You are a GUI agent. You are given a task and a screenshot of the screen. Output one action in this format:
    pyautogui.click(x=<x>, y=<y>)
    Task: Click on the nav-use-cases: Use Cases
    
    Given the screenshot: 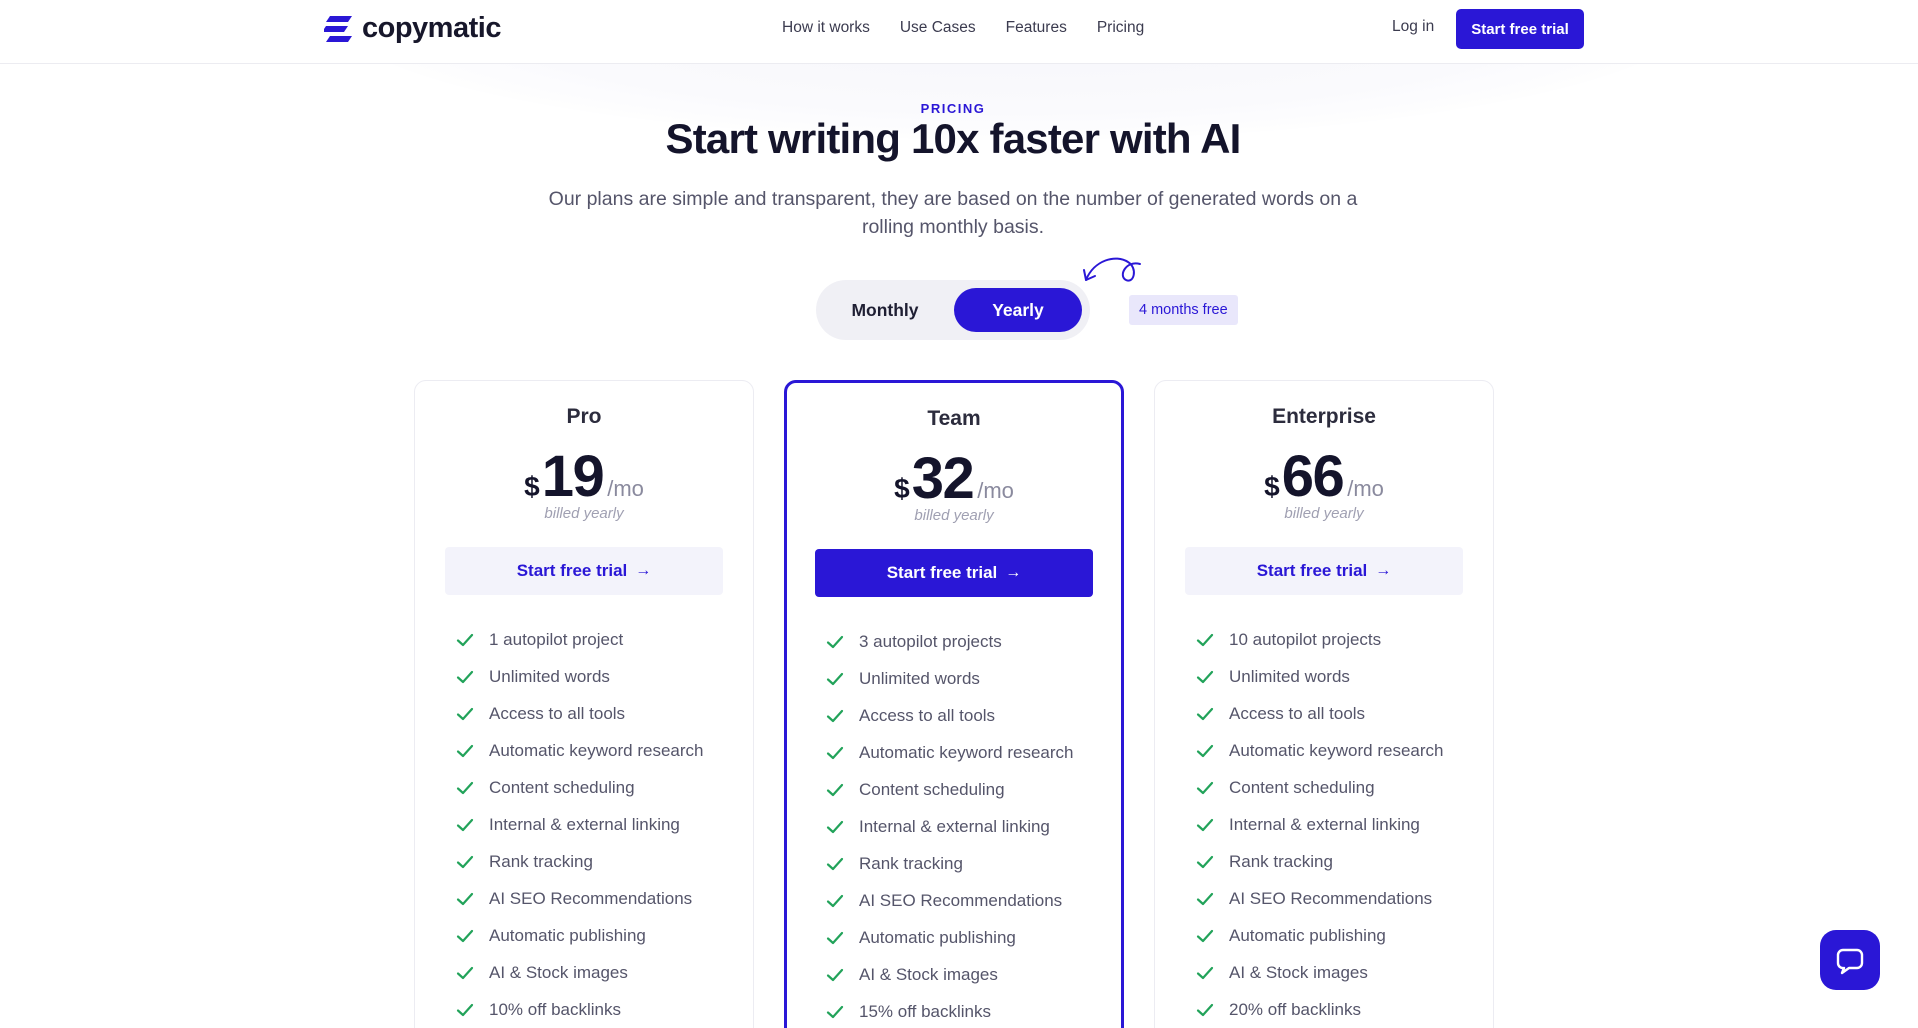 What is the action you would take?
    pyautogui.click(x=938, y=28)
    